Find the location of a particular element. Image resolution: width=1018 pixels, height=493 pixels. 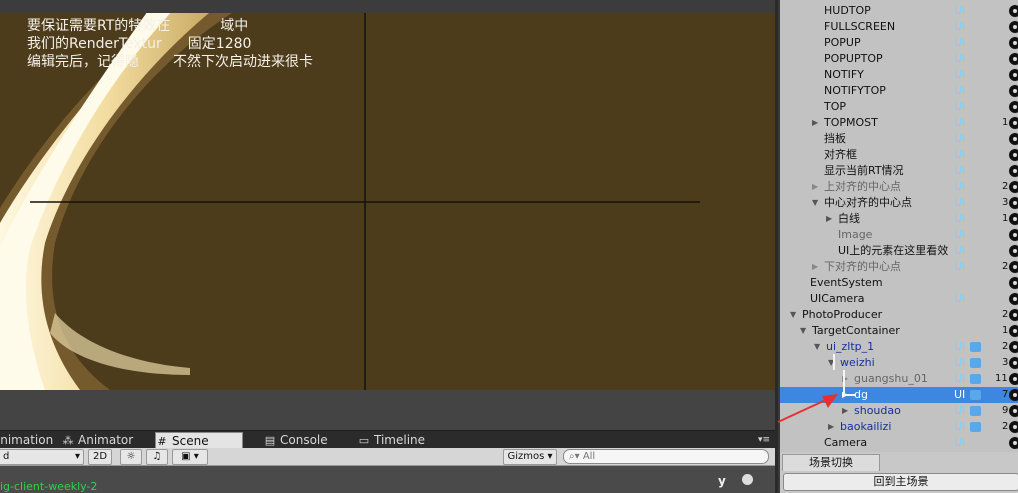

hierarchy-row-label: UI上的元素在这里看效 is located at coordinates (893, 250).